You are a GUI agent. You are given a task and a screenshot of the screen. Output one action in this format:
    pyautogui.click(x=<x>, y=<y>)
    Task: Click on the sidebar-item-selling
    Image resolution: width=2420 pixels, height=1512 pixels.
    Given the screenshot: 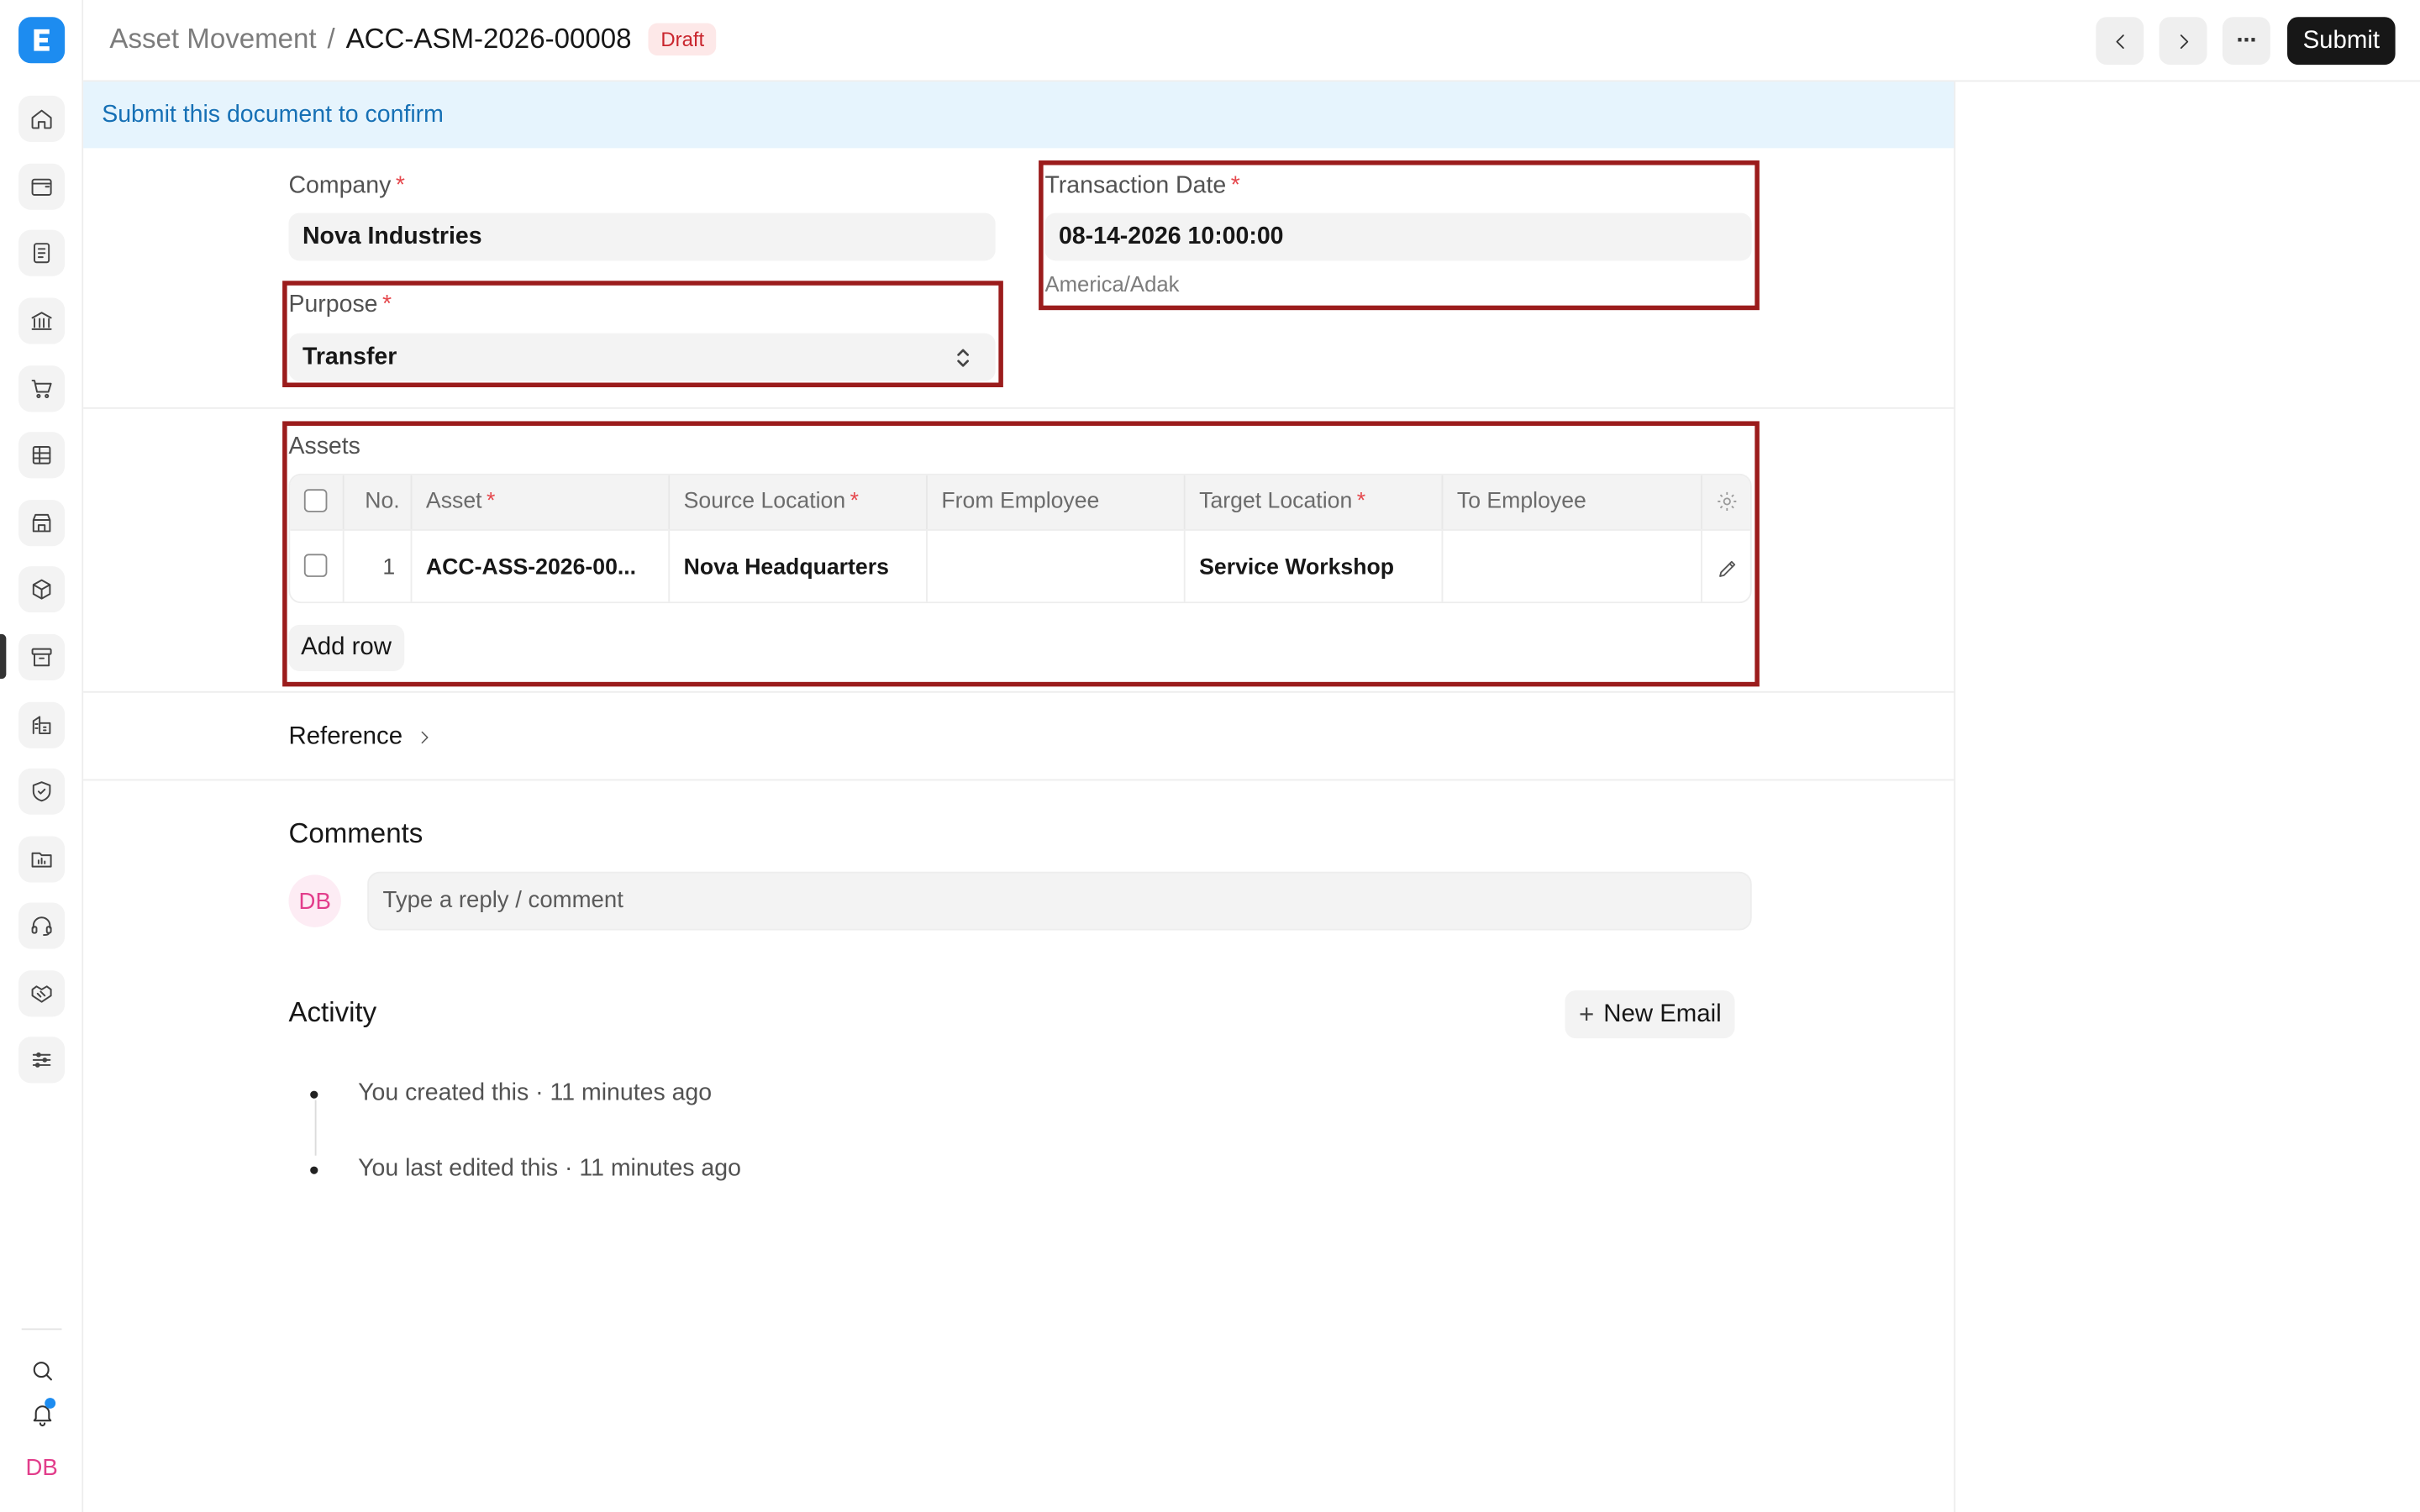 What is the action you would take?
    pyautogui.click(x=42, y=523)
    